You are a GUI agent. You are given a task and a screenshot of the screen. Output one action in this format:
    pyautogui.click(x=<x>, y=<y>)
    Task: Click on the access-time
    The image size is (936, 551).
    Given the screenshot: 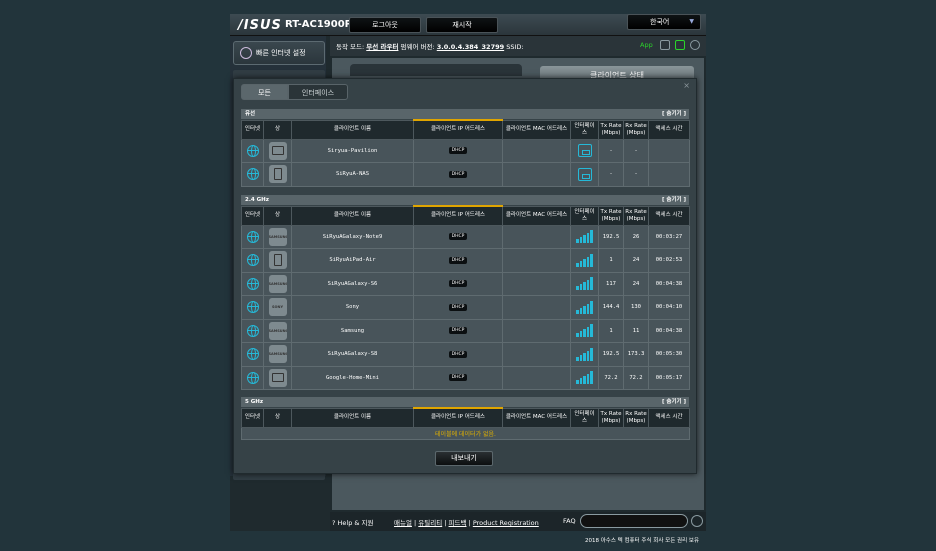 What is the action you would take?
    pyautogui.click(x=669, y=150)
    